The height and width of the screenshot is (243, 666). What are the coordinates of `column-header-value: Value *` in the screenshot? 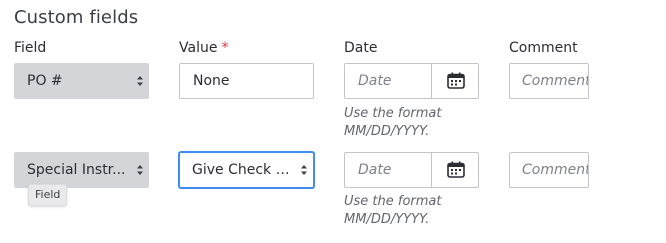 It's located at (203, 48).